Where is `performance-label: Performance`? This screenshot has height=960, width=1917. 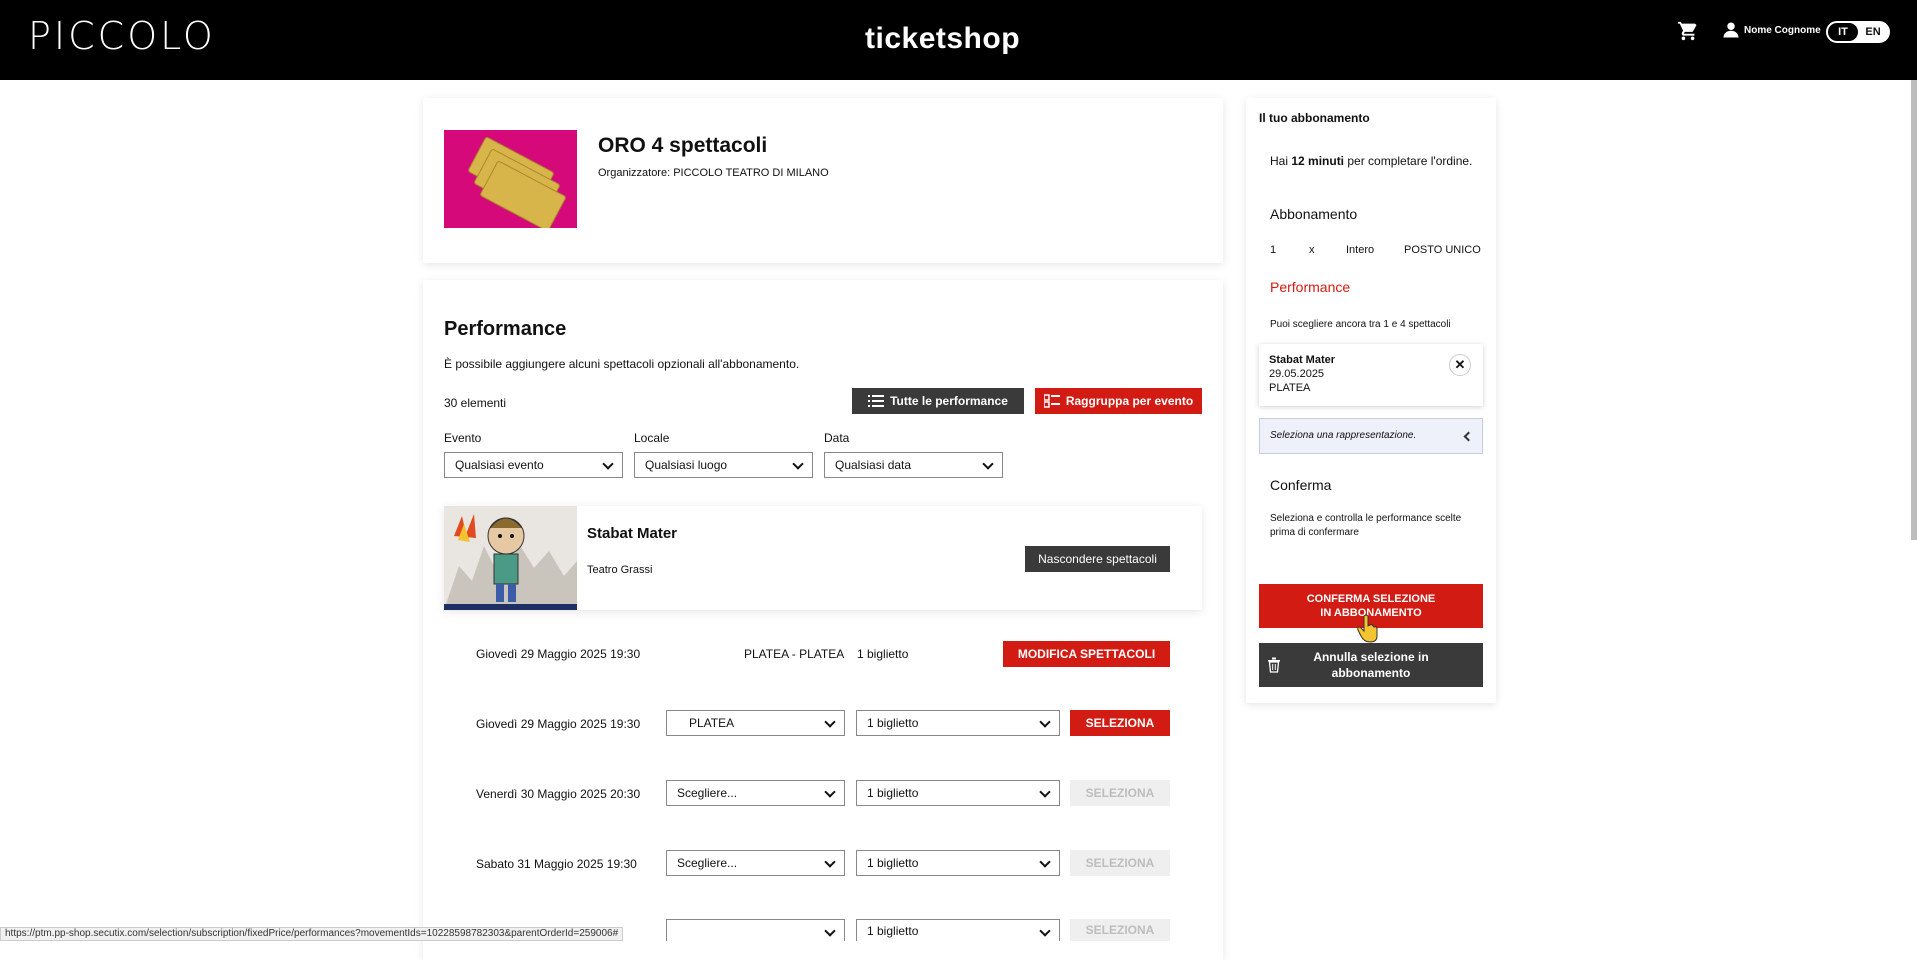
performance-label: Performance is located at coordinates (1310, 287).